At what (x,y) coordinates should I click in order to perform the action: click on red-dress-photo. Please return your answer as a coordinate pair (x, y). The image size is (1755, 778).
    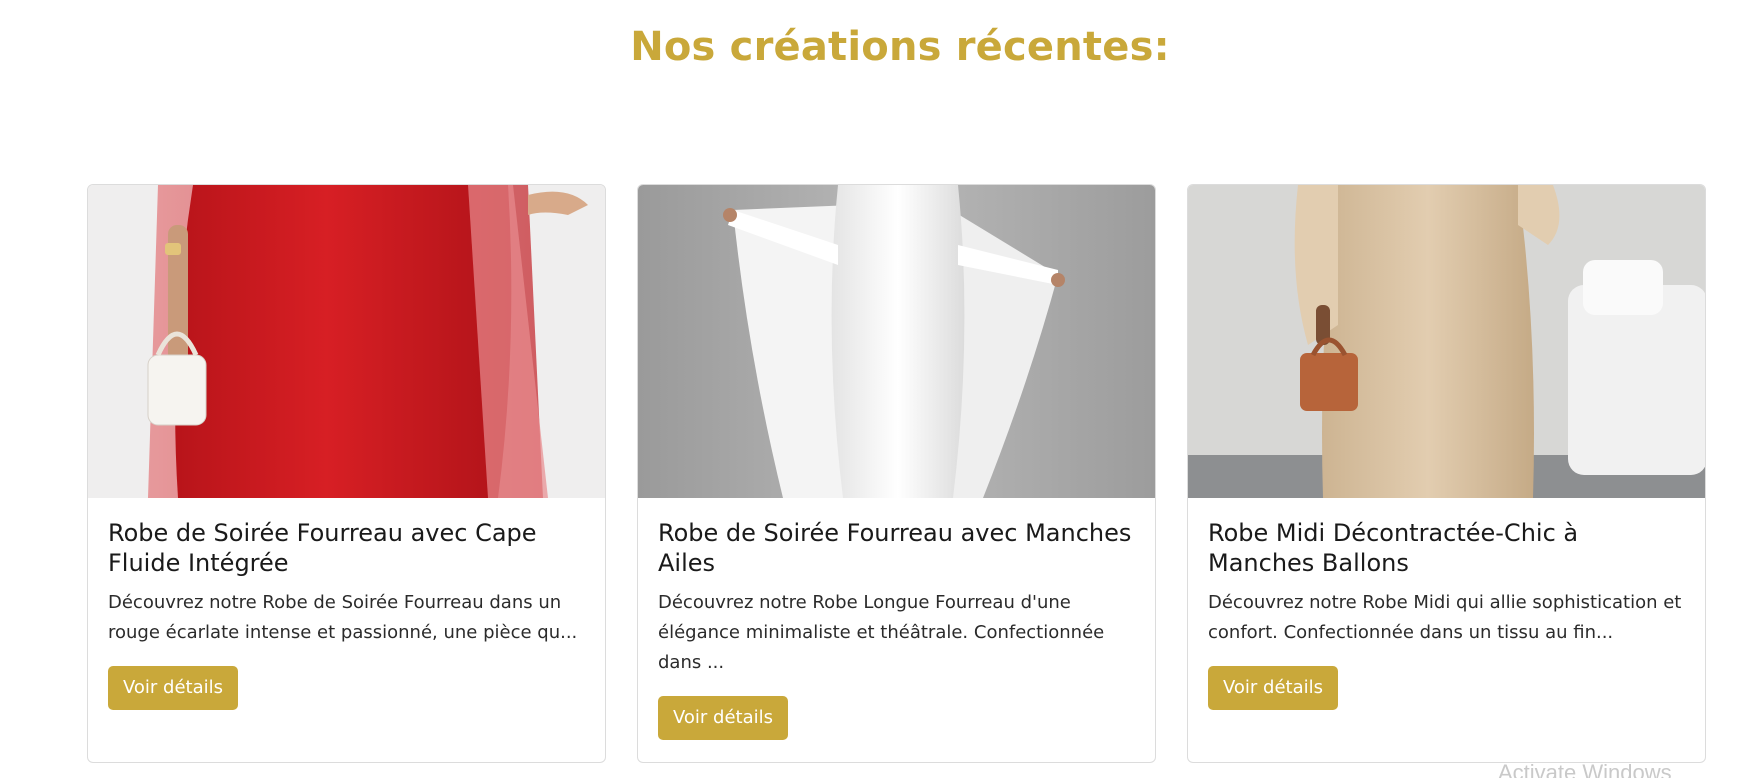
    Looking at the image, I should click on (346, 341).